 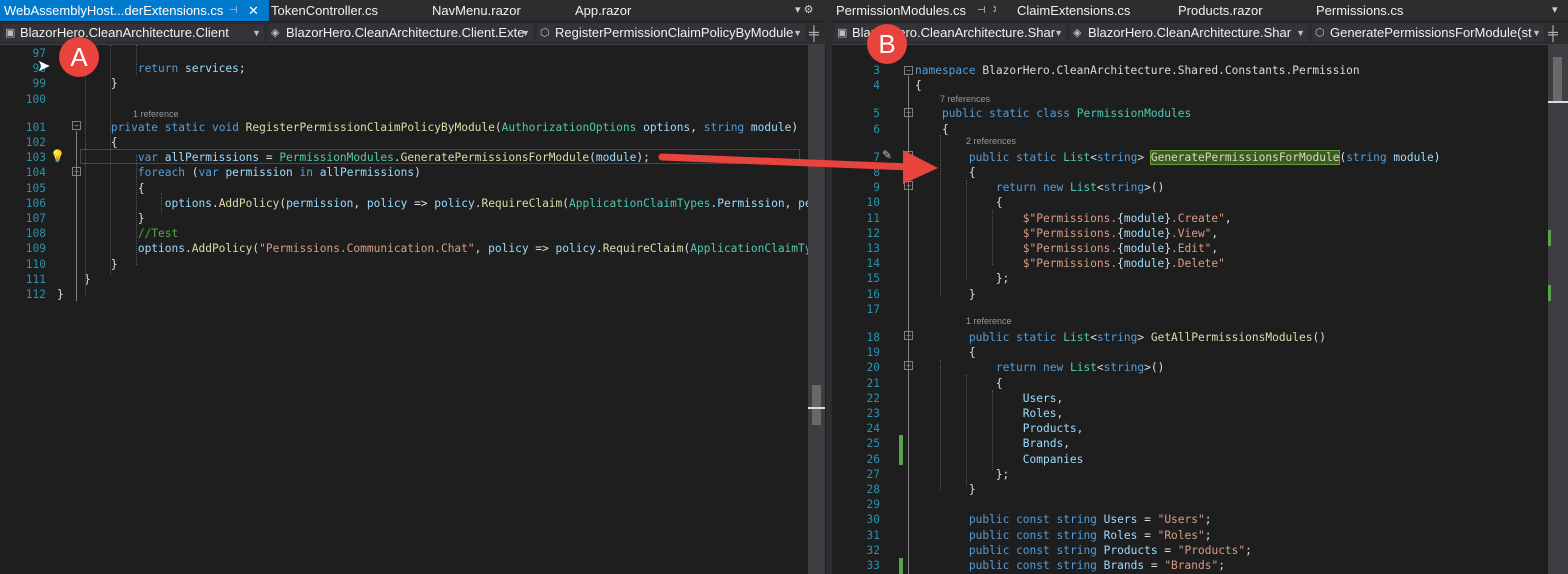 I want to click on member-label: RegisterPermissionClaimPolicyByModule, so click(x=674, y=32).